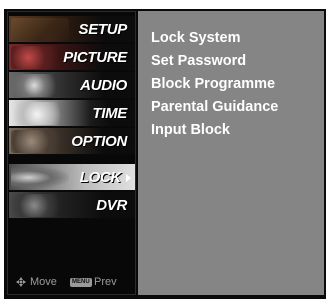  What do you see at coordinates (198, 61) in the screenshot?
I see `submenu-item-set-password: Set Password` at bounding box center [198, 61].